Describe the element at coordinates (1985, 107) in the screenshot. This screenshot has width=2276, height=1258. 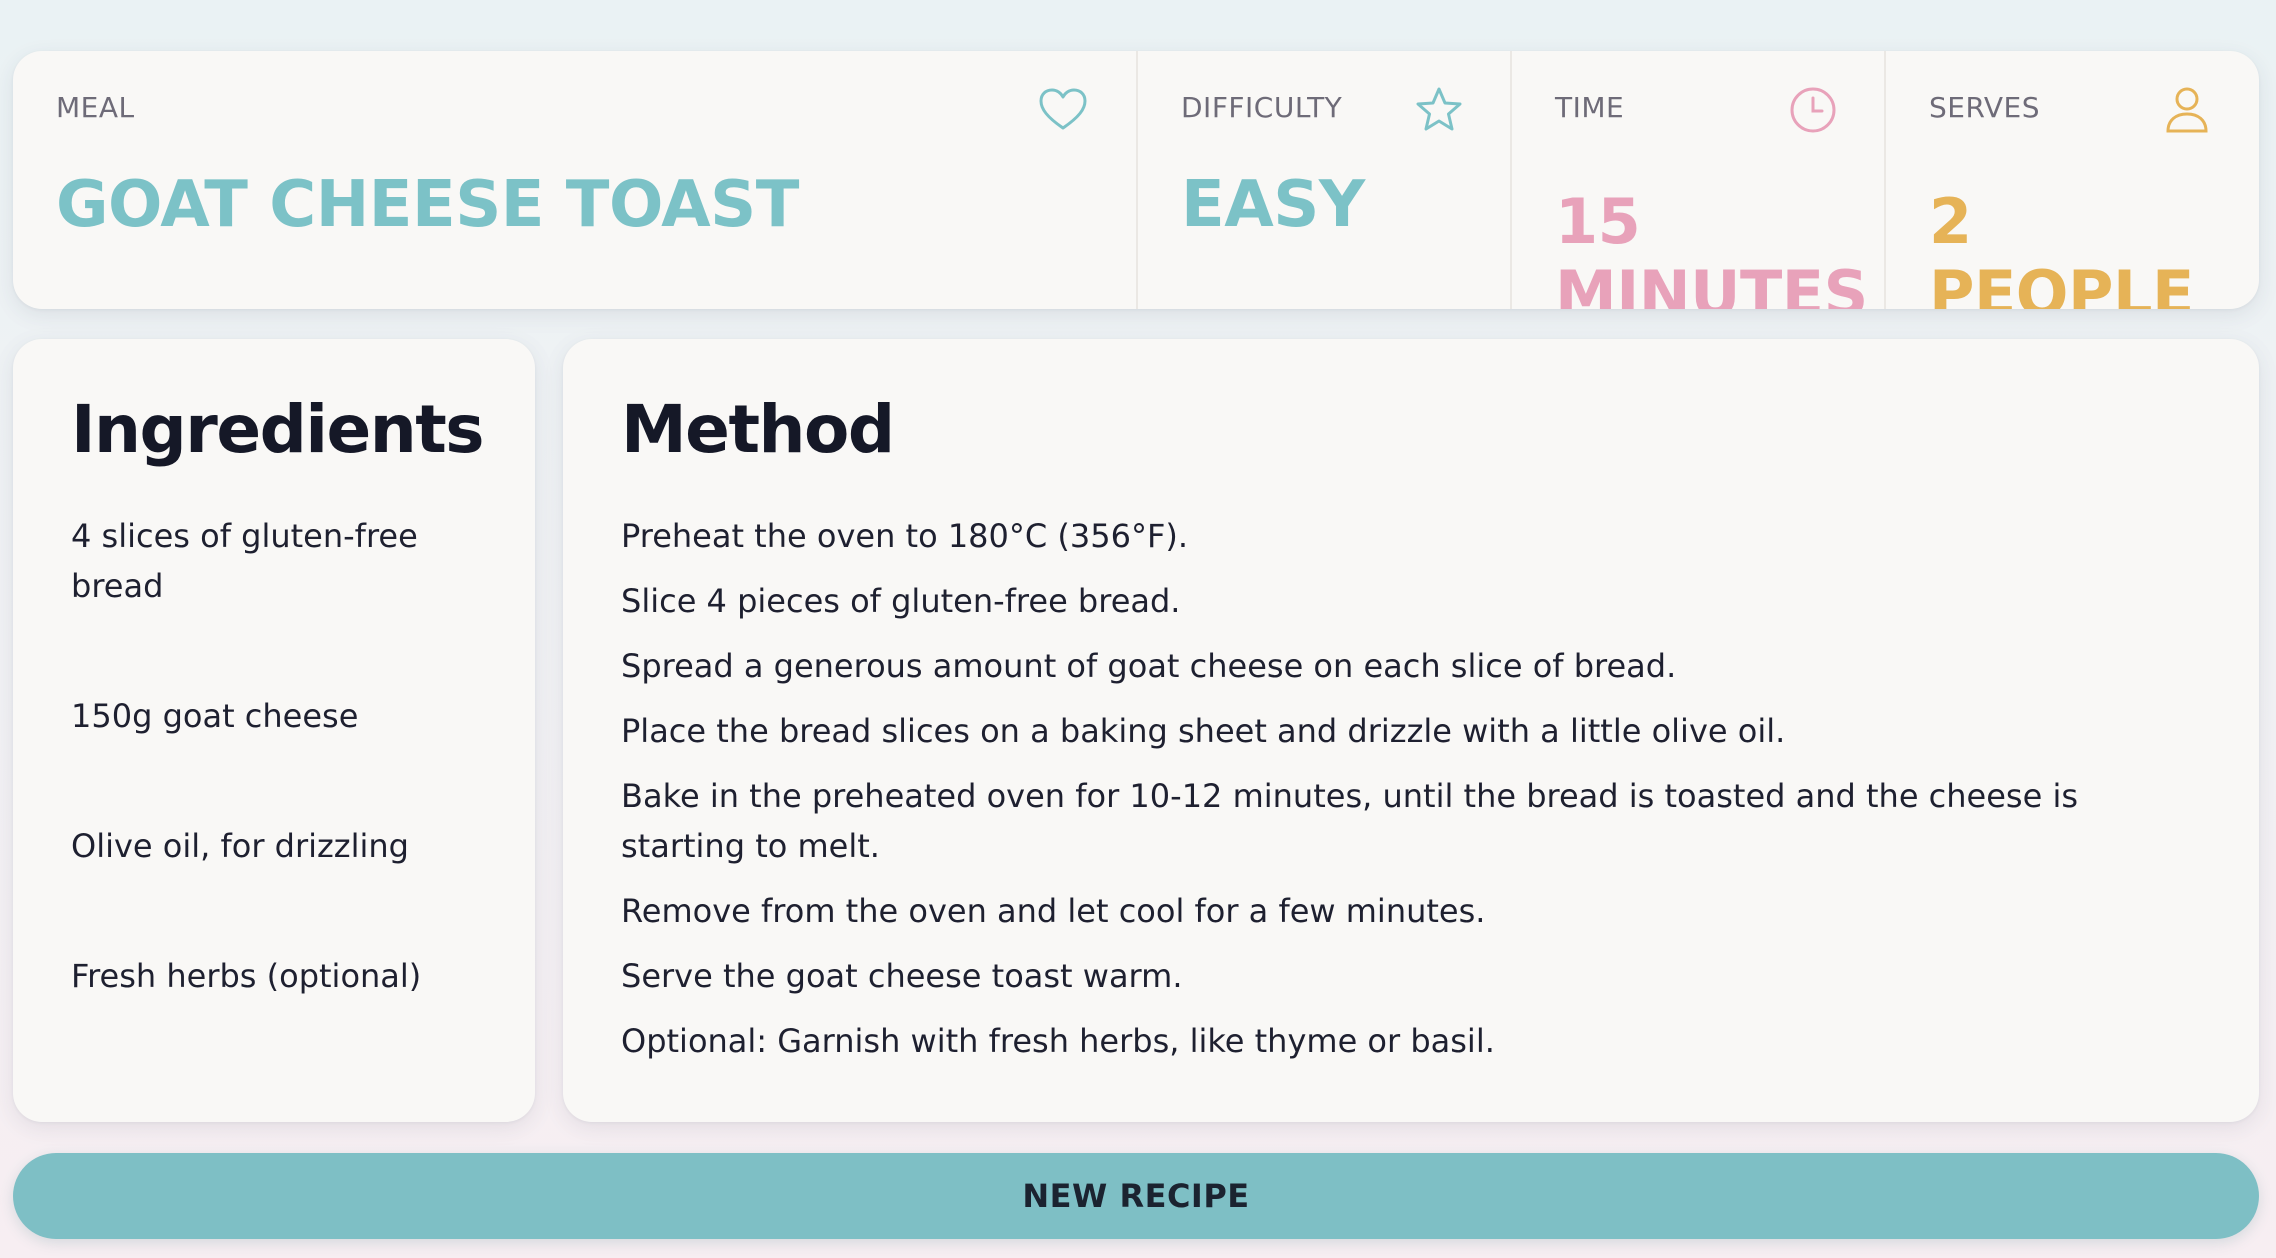
I see `serves-label: SERVES` at that location.